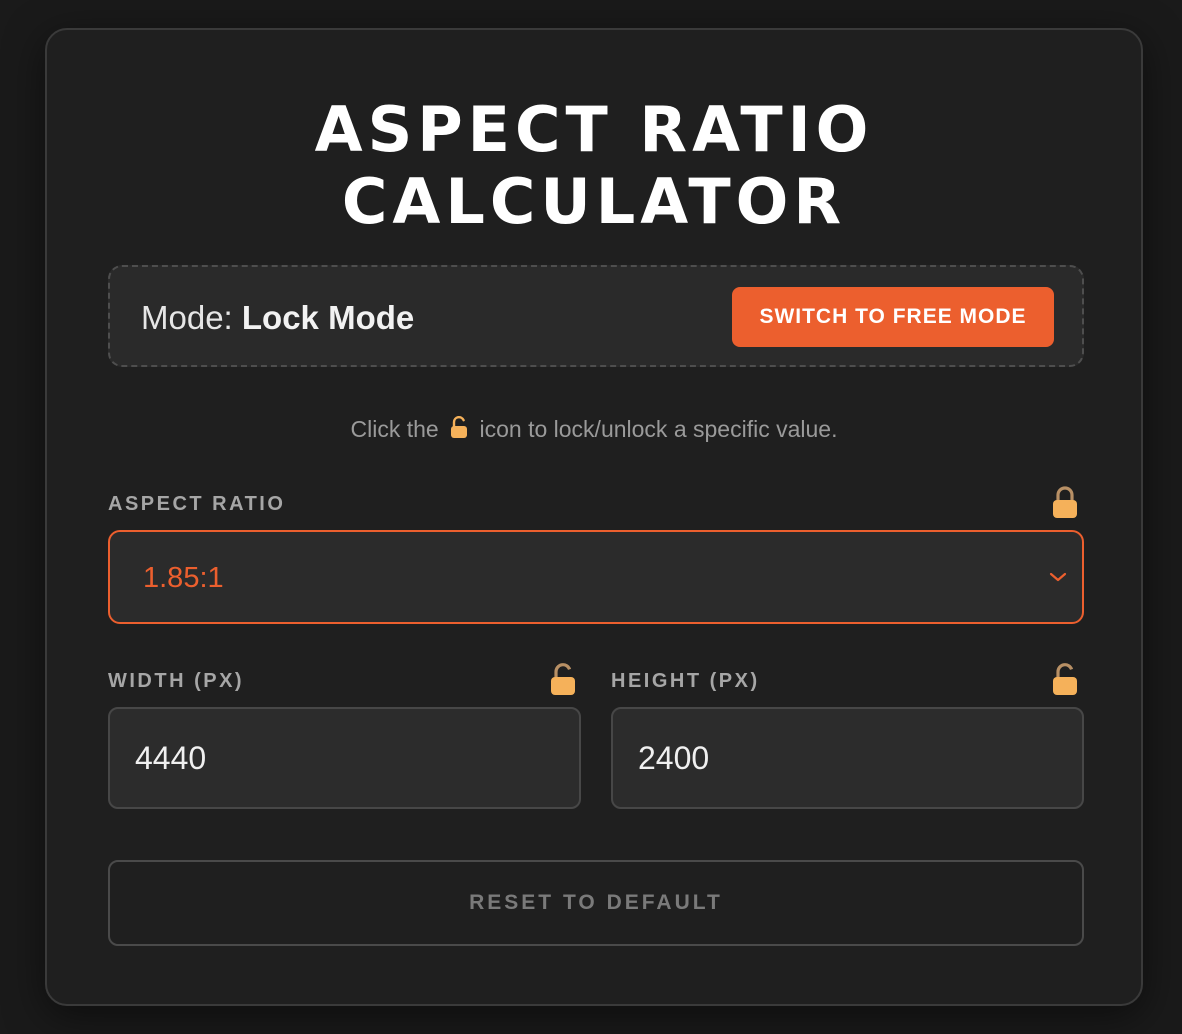 The height and width of the screenshot is (1034, 1182). I want to click on mode-indicator: Mode: Lock Mode, so click(277, 318).